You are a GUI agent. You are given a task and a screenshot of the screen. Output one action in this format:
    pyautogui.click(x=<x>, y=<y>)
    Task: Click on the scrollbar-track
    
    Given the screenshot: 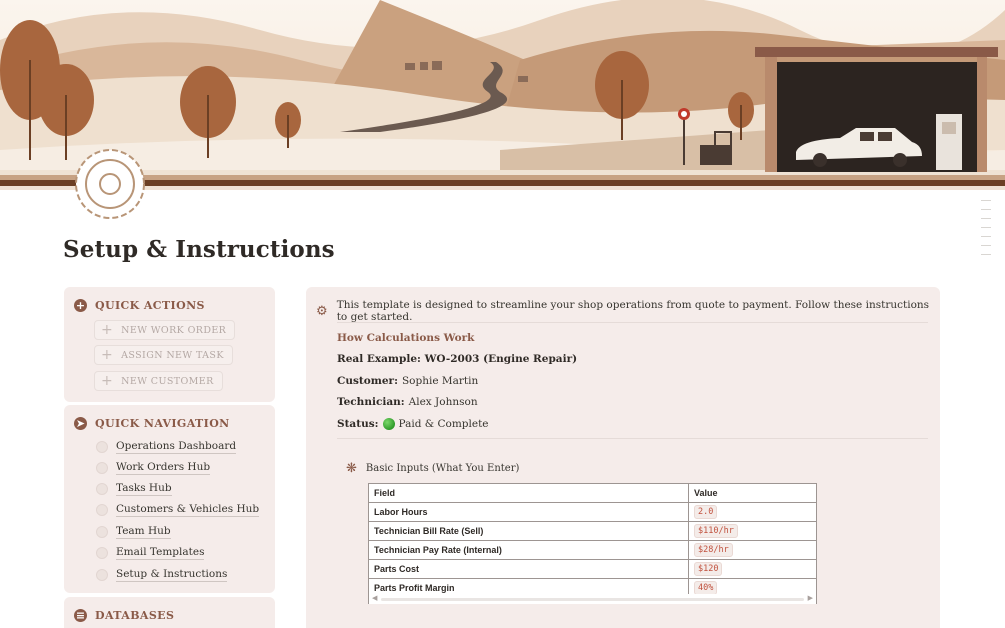 What is the action you would take?
    pyautogui.click(x=592, y=599)
    